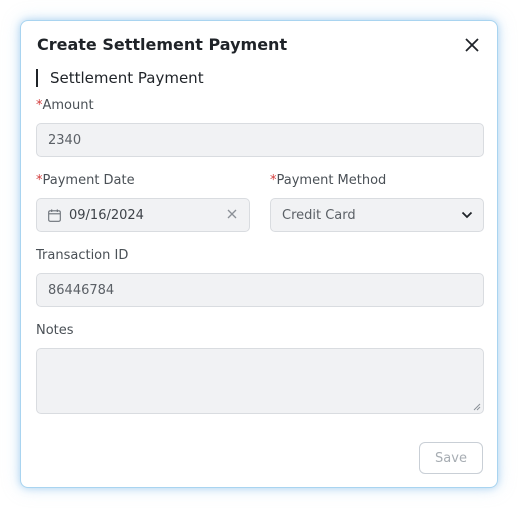 The height and width of the screenshot is (510, 520). Describe the element at coordinates (82, 255) in the screenshot. I see `transaction-id-label: Transaction ID` at that location.